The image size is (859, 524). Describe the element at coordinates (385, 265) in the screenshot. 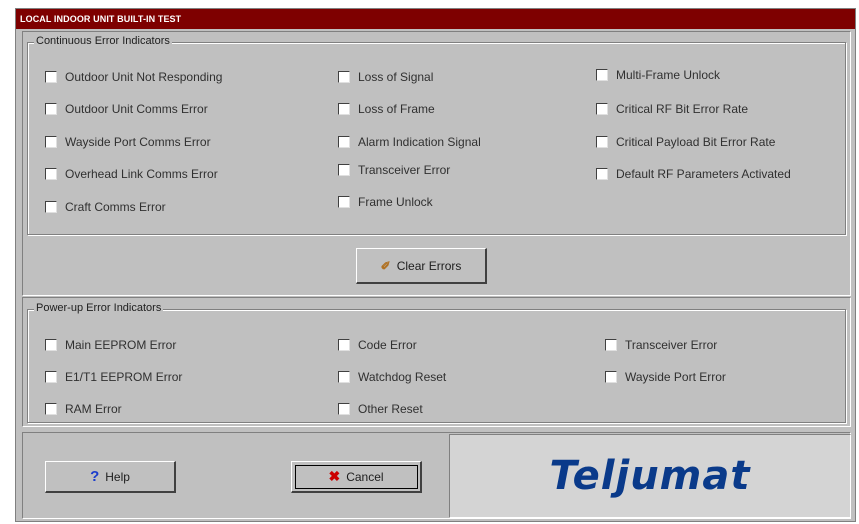

I see `eraser-icon: ✐` at that location.